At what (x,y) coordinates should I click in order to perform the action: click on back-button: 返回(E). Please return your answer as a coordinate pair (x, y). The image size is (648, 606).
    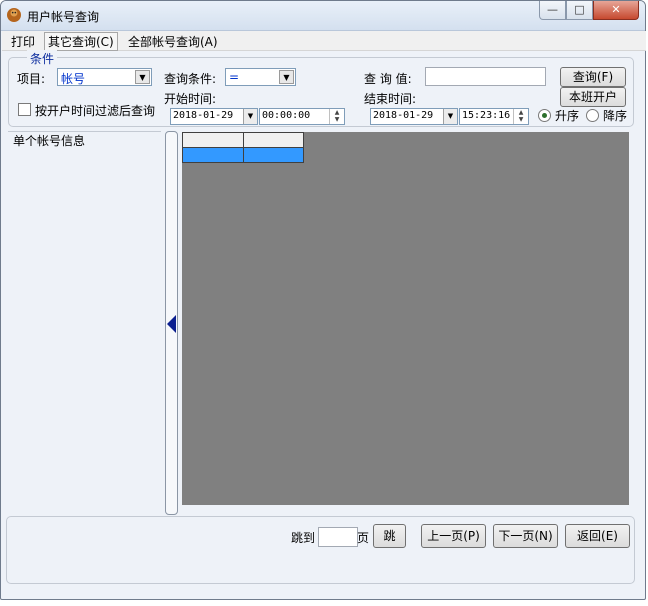
    Looking at the image, I should click on (597, 536).